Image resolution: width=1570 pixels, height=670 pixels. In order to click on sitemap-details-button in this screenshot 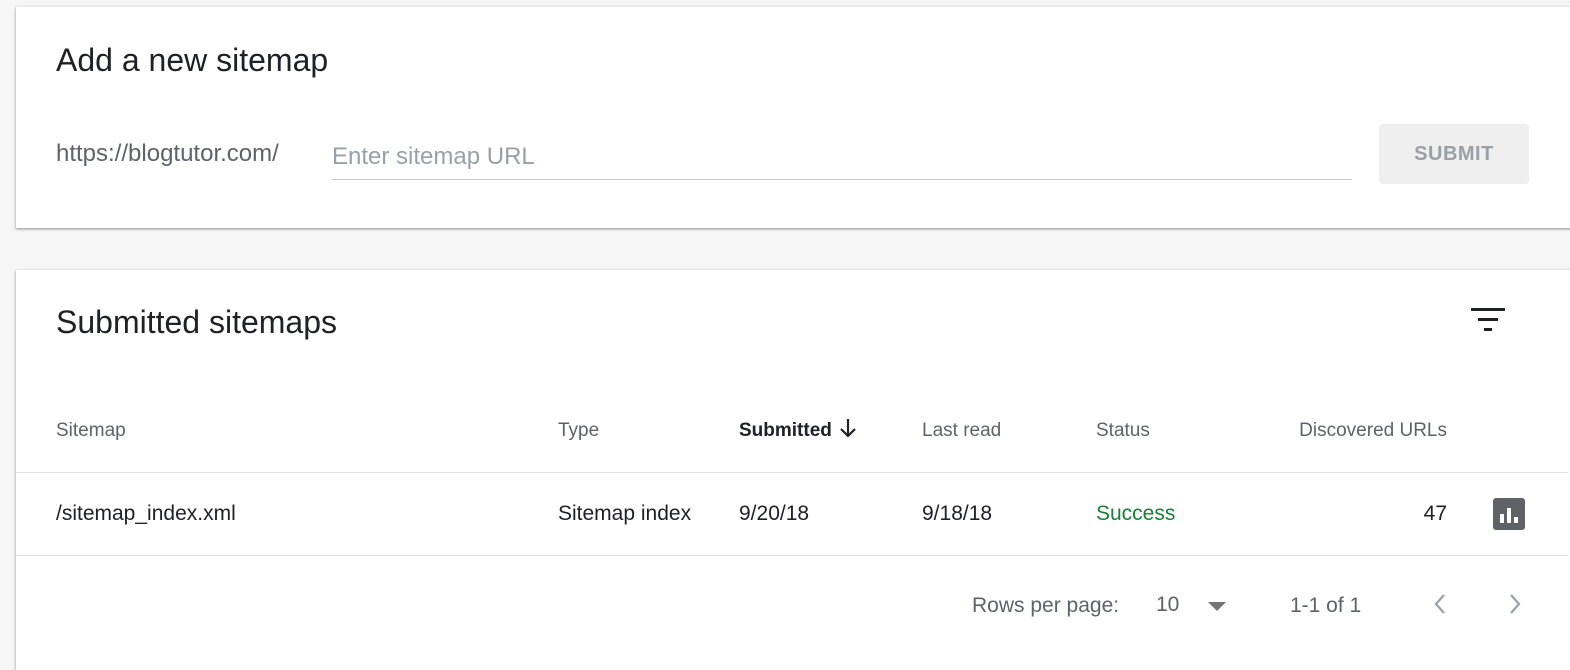, I will do `click(1509, 513)`.